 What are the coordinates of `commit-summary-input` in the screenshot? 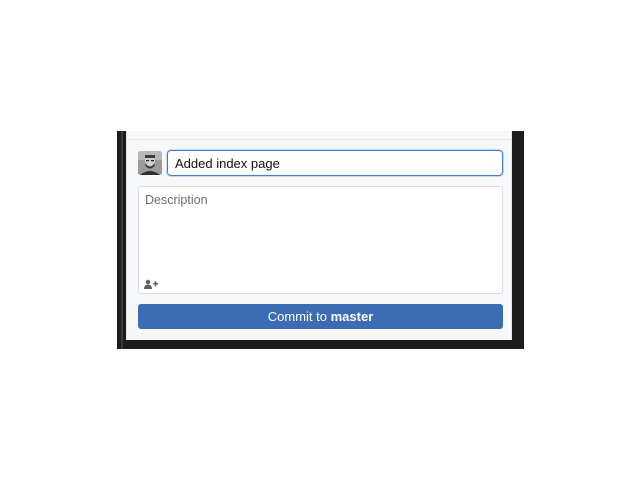 It's located at (335, 163).